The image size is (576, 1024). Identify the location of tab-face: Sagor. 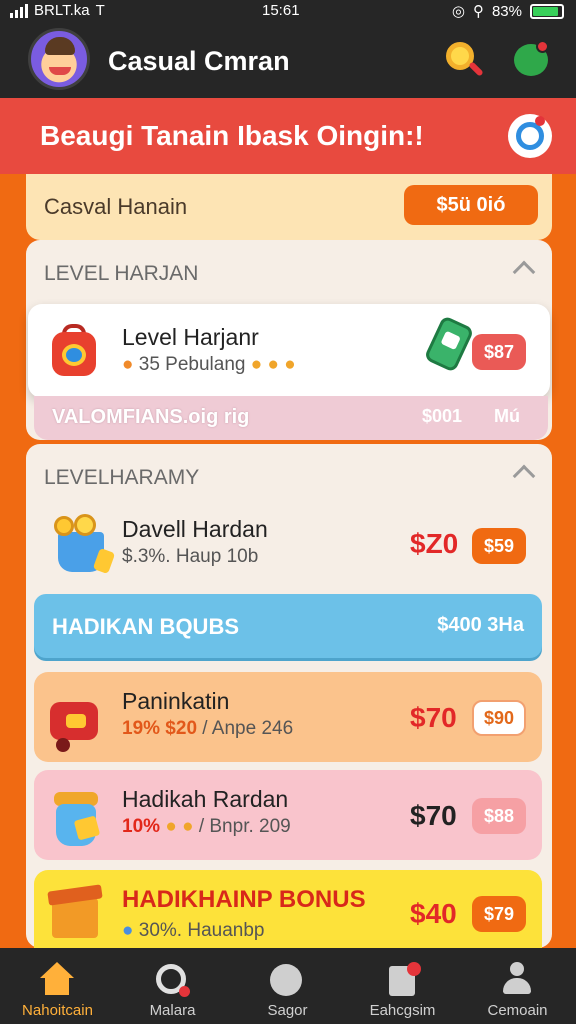
(287, 986).